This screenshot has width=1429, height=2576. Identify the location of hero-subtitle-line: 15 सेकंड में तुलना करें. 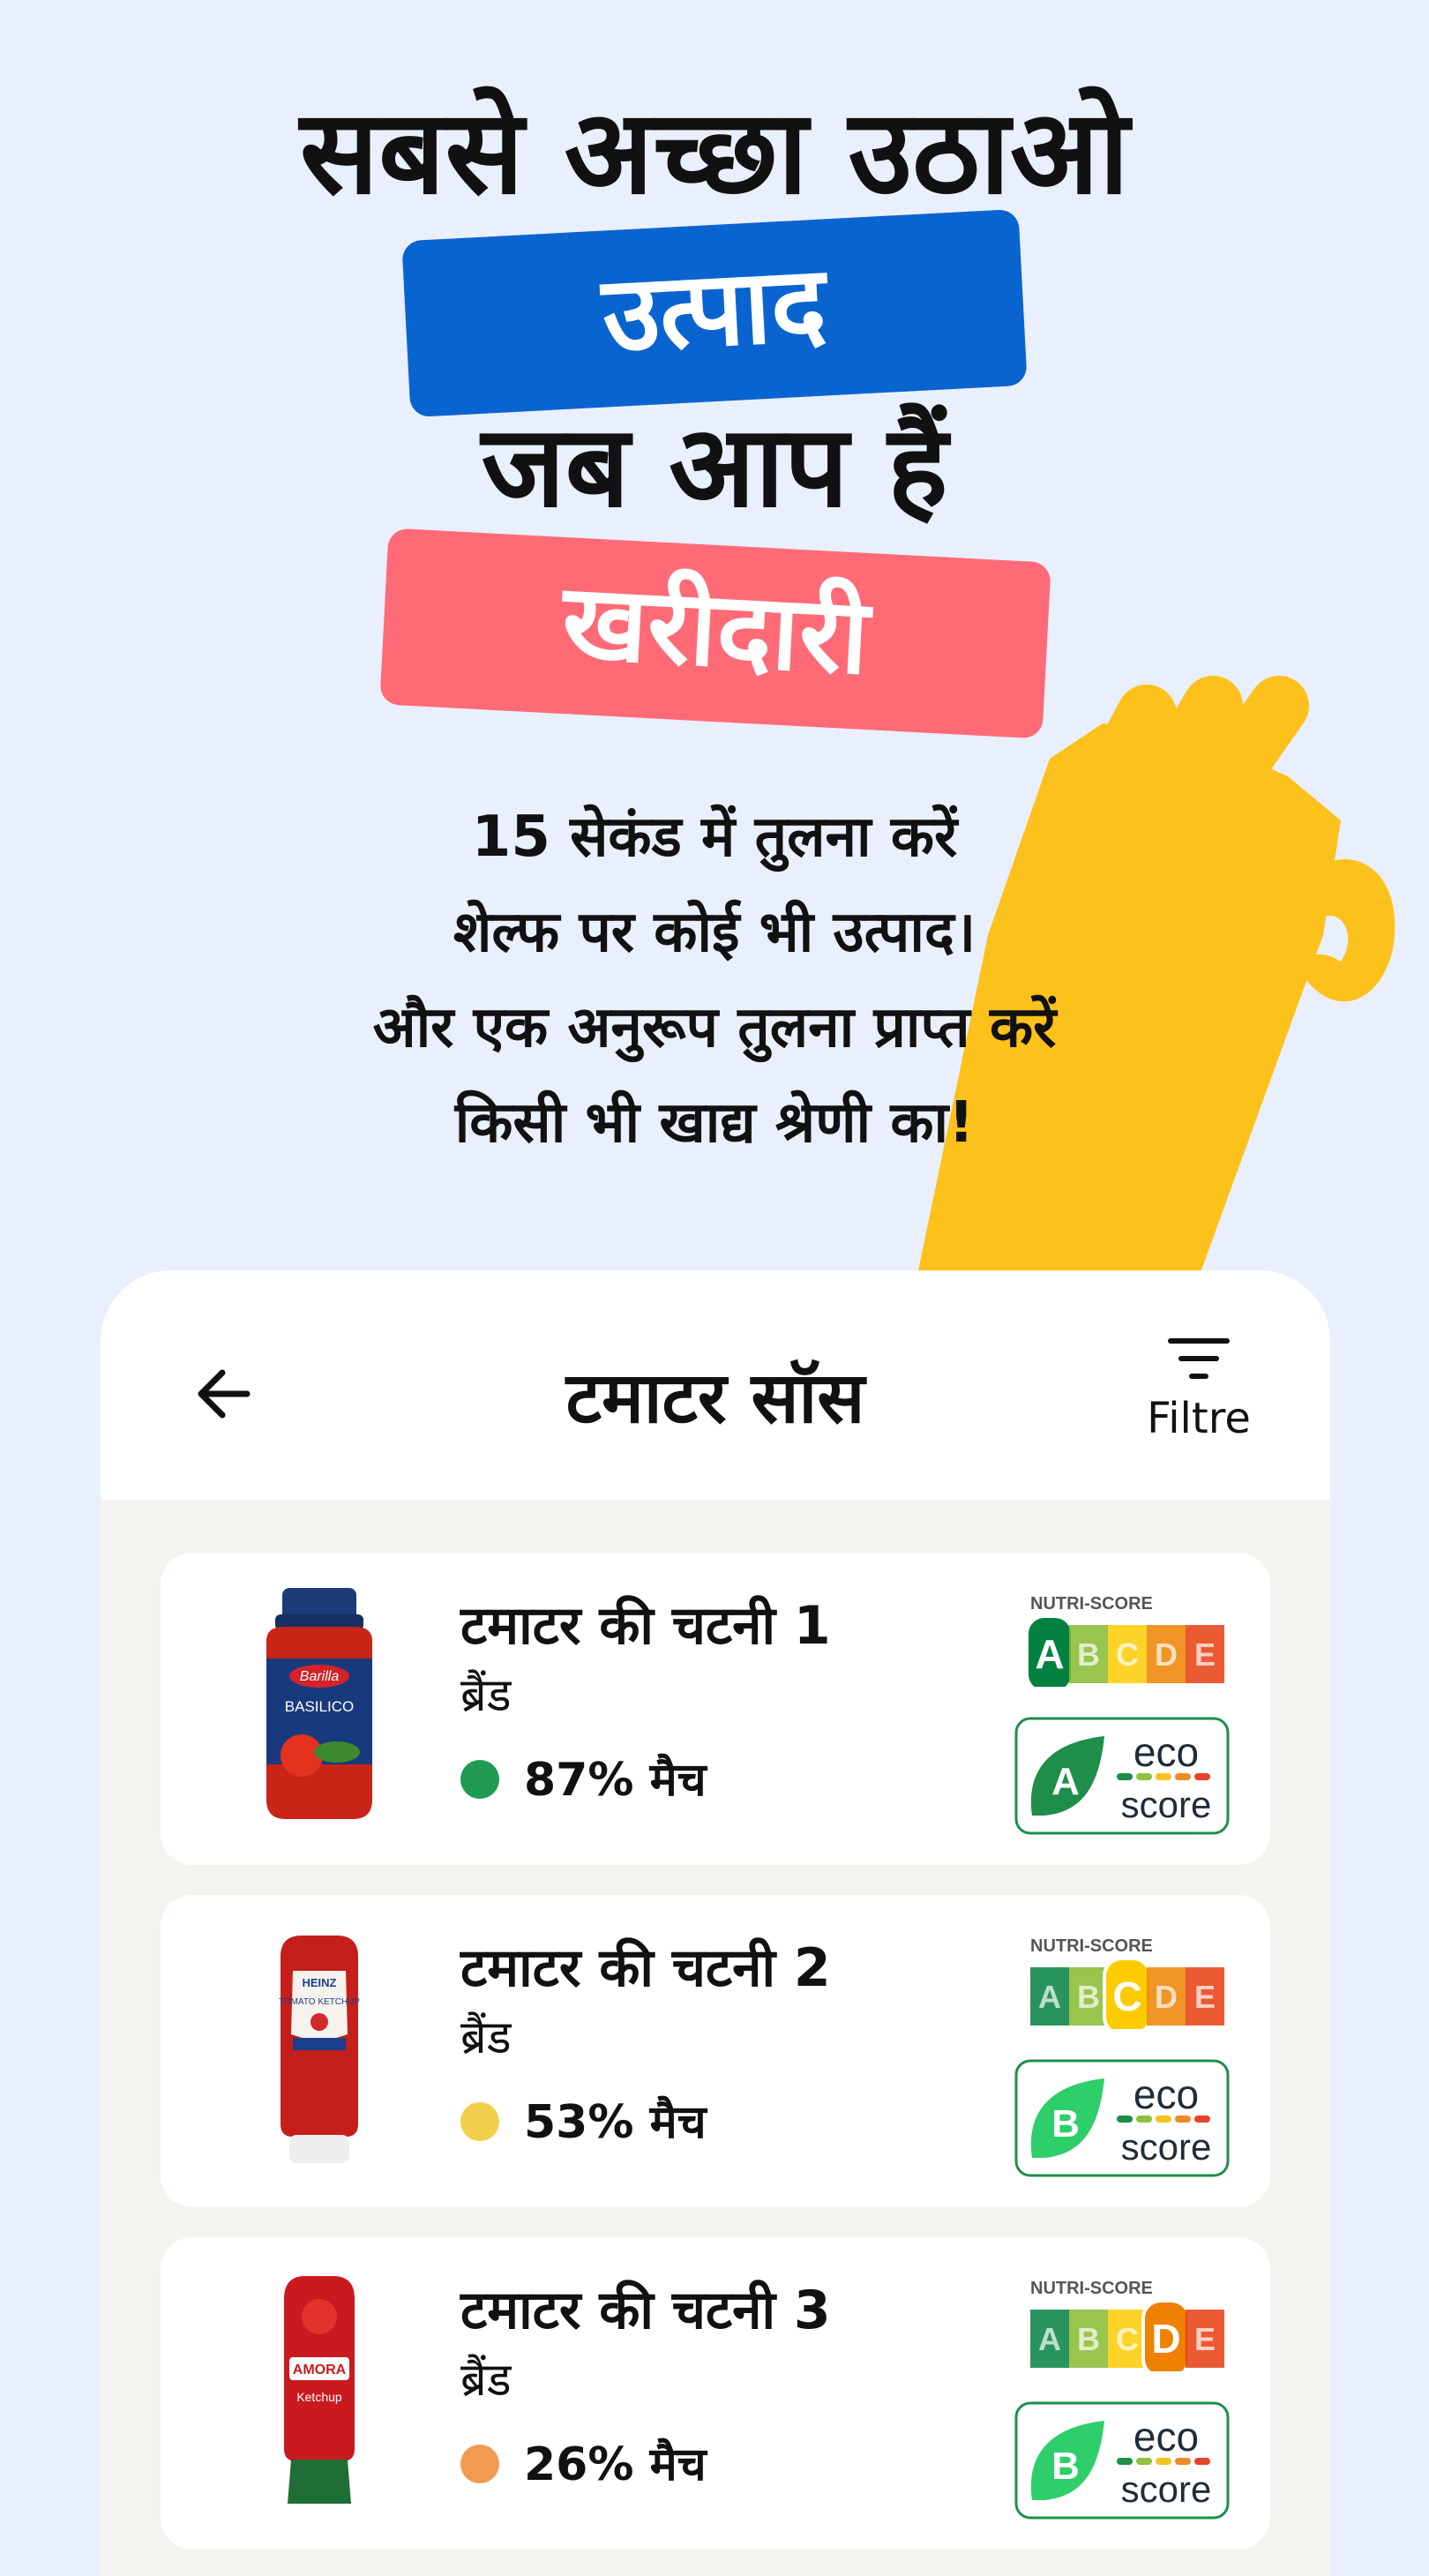
(714, 838).